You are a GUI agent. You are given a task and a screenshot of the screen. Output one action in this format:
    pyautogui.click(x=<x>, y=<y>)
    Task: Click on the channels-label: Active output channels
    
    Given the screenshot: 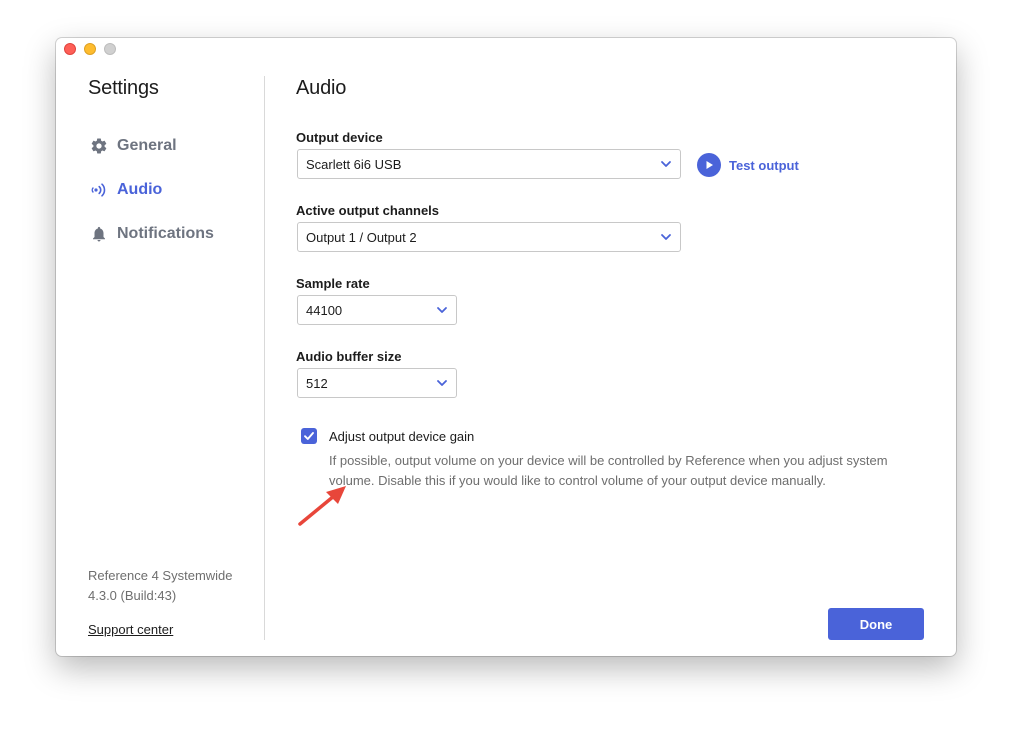 What is the action you would take?
    pyautogui.click(x=368, y=210)
    